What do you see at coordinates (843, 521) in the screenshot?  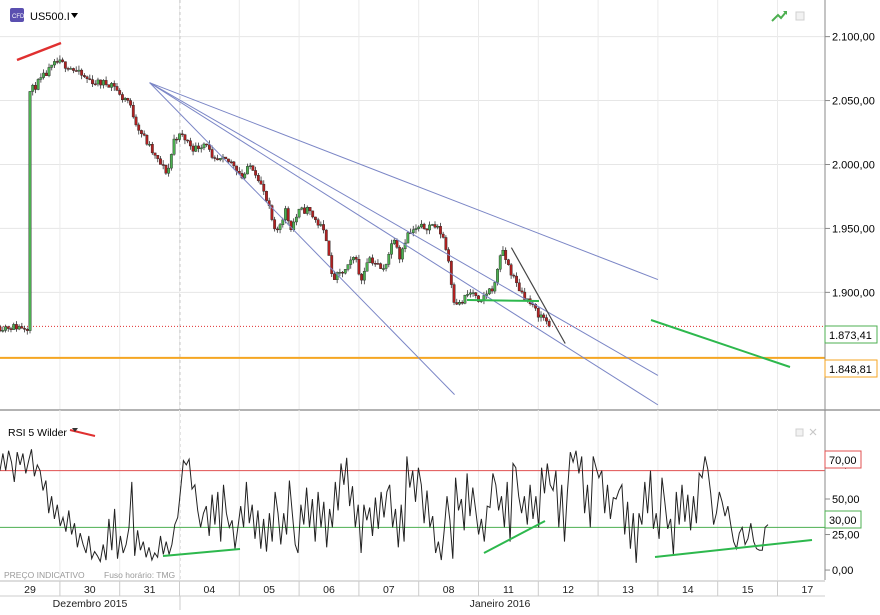 I see `rsi-lower-level-label: 30,00` at bounding box center [843, 521].